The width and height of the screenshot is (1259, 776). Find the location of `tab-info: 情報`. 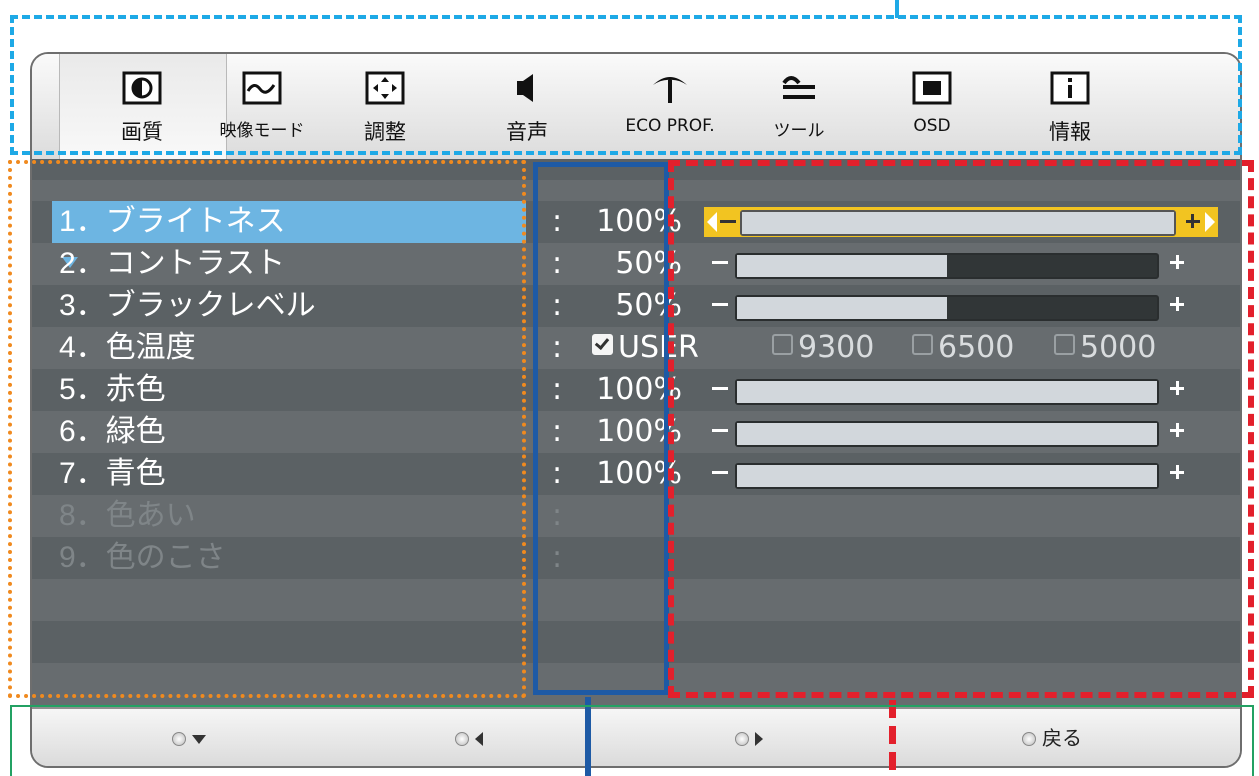

tab-info: 情報 is located at coordinates (1070, 114).